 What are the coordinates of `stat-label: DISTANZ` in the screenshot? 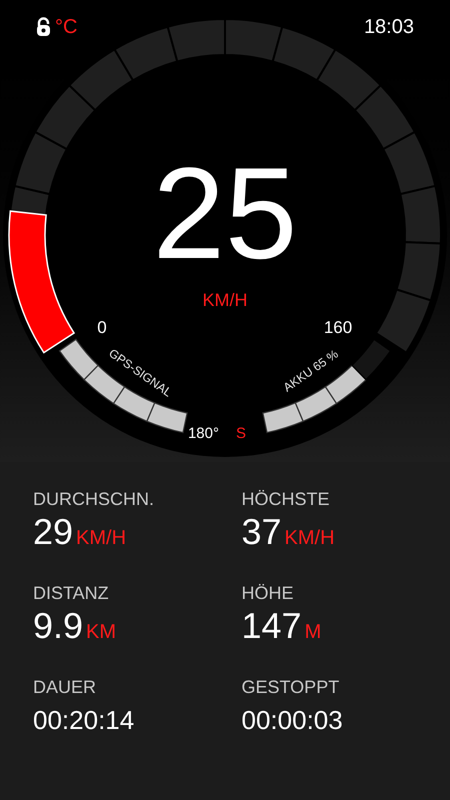 It's located at (71, 593).